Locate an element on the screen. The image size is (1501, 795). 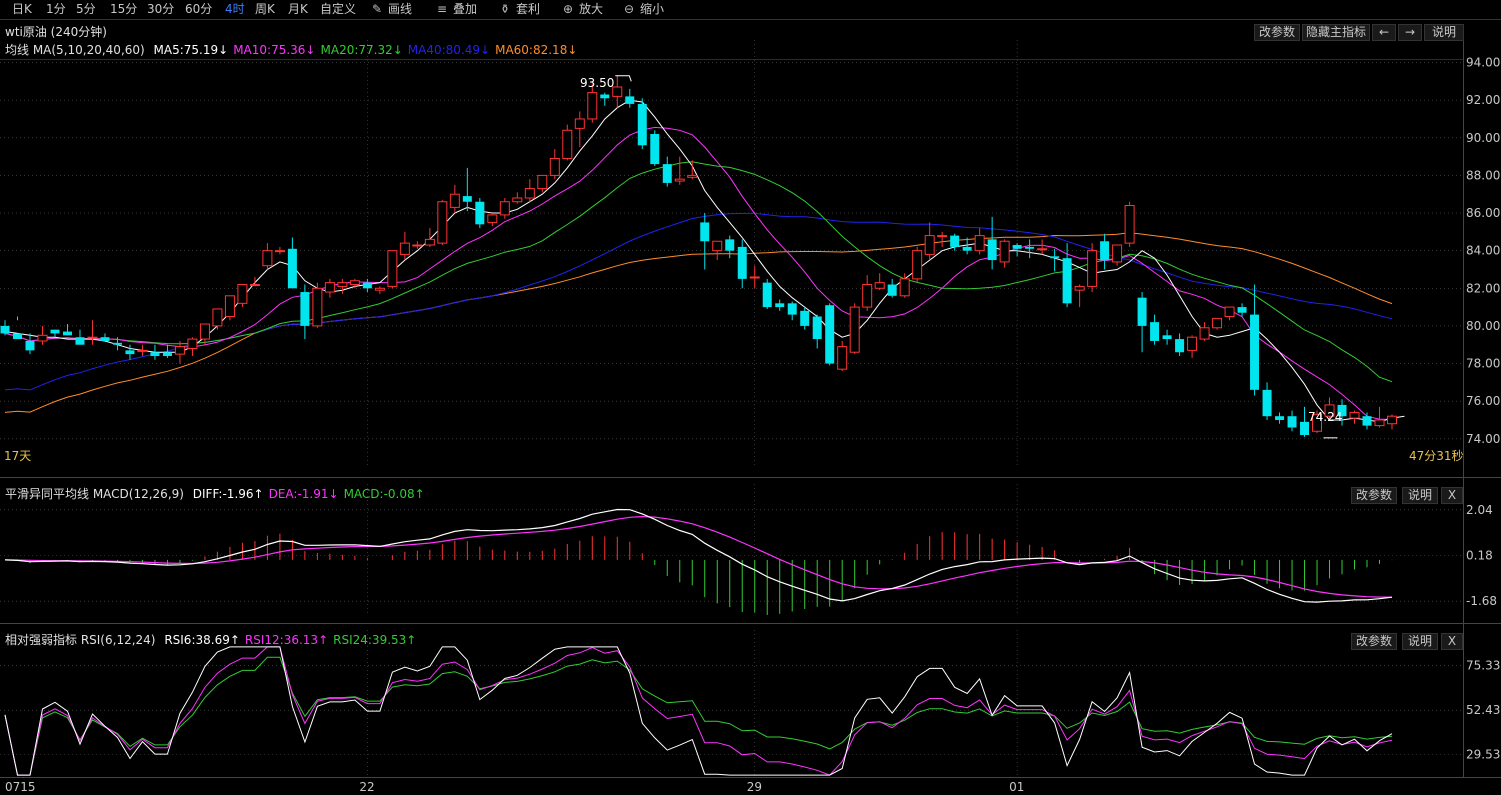
scroll-right-button: → is located at coordinates (1410, 32).